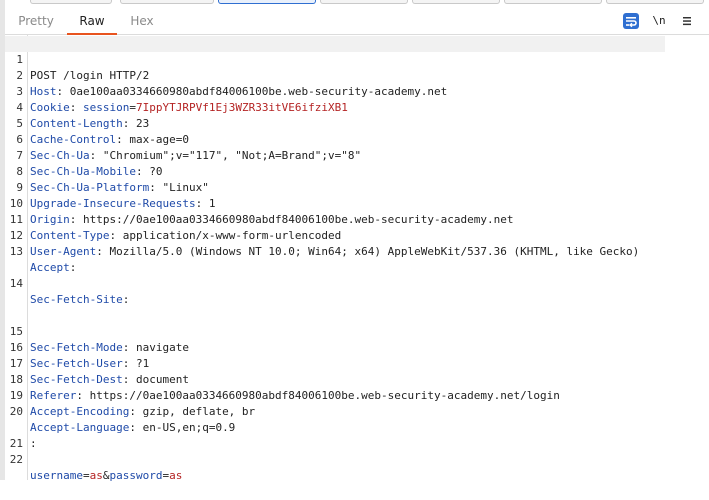 The height and width of the screenshot is (500, 709). I want to click on header-line: 16 Sec-Fetch-User: ?1, so click(77, 347).